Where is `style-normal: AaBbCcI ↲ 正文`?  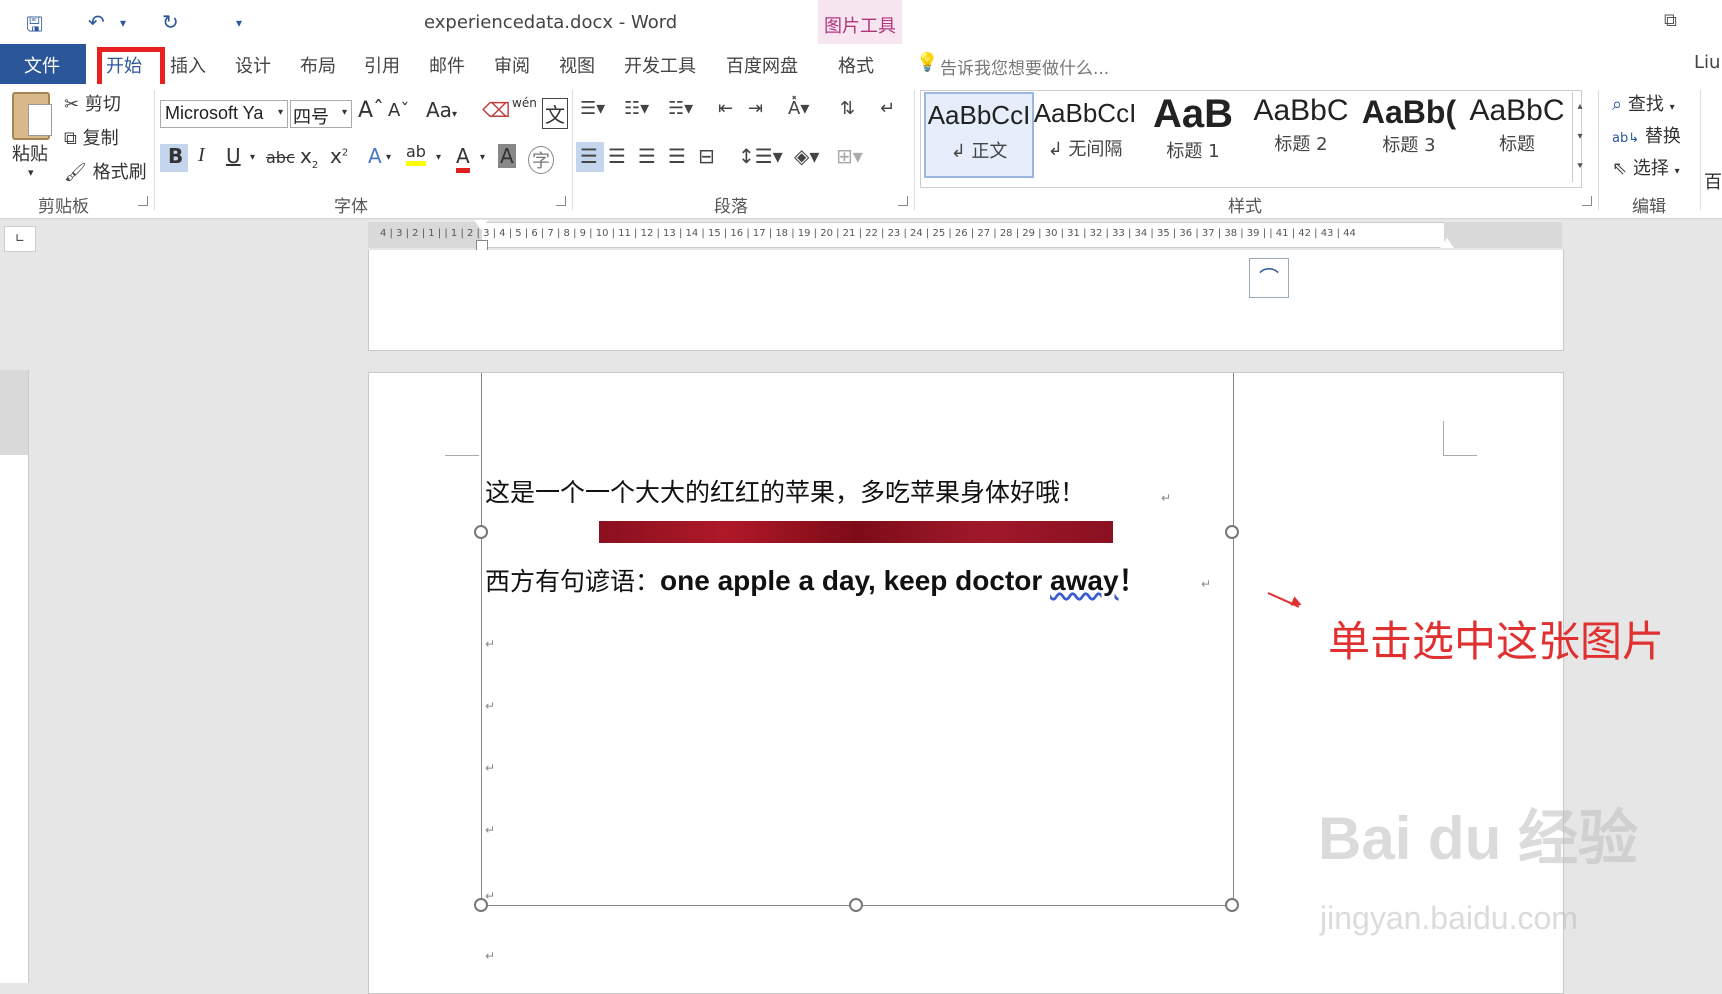 style-normal: AaBbCcI ↲ 正文 is located at coordinates (979, 135).